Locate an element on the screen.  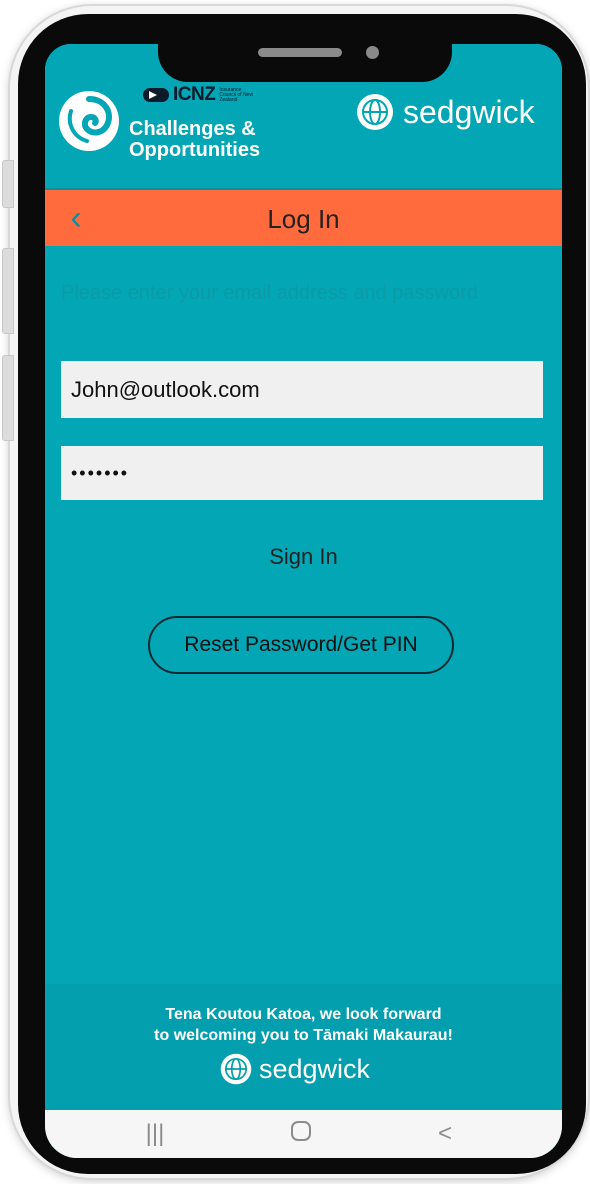
home-glyph-icon is located at coordinates (301, 1131).